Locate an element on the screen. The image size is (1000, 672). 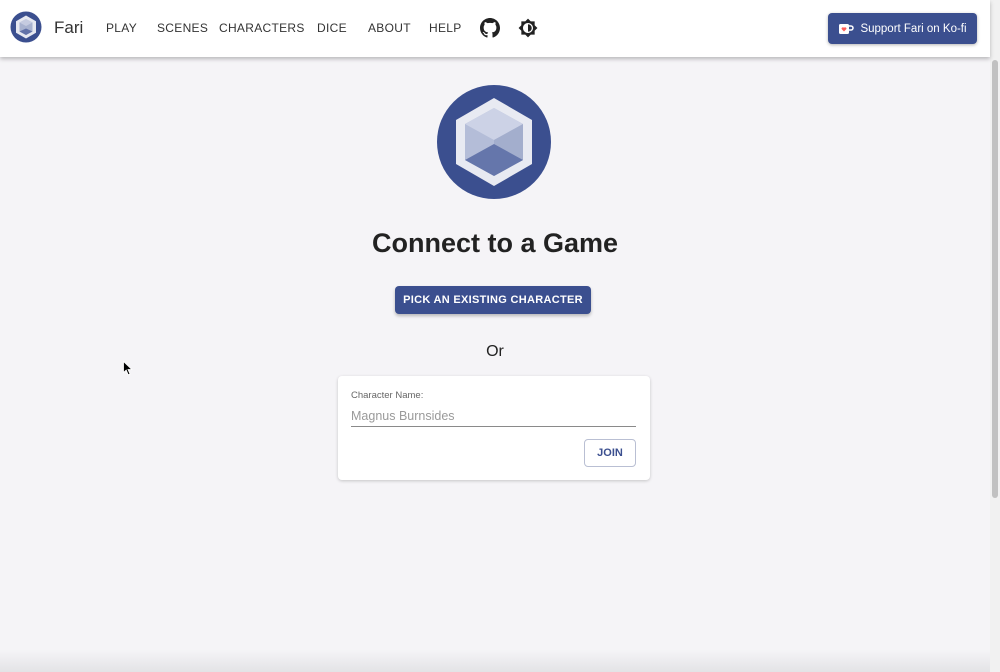
kofi-cup-icon is located at coordinates (847, 28).